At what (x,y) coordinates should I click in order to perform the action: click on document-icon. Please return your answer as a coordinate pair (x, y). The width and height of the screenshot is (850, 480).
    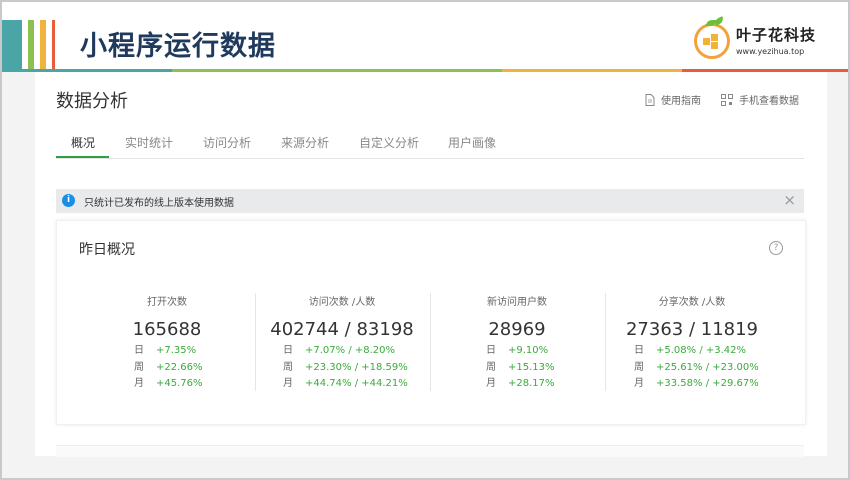
    Looking at the image, I should click on (650, 99).